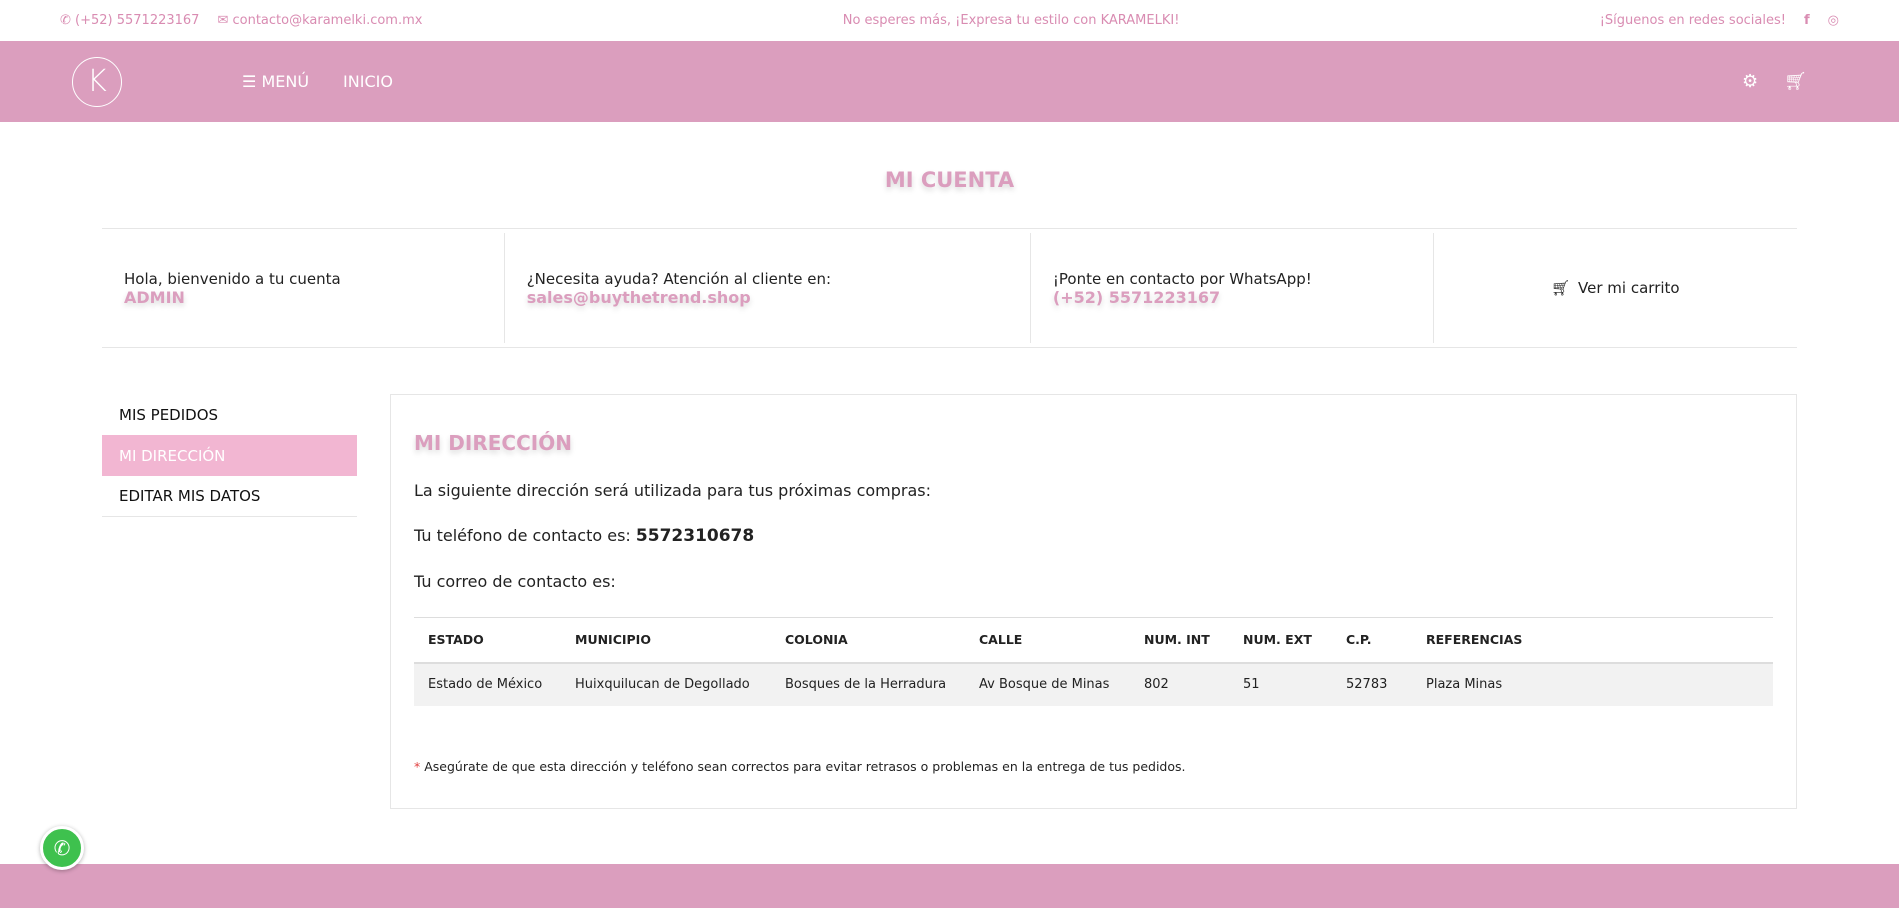 The height and width of the screenshot is (908, 1899). Describe the element at coordinates (229, 496) in the screenshot. I see `sidebar-item-edit-data: EDITAR MIS DATOS` at that location.